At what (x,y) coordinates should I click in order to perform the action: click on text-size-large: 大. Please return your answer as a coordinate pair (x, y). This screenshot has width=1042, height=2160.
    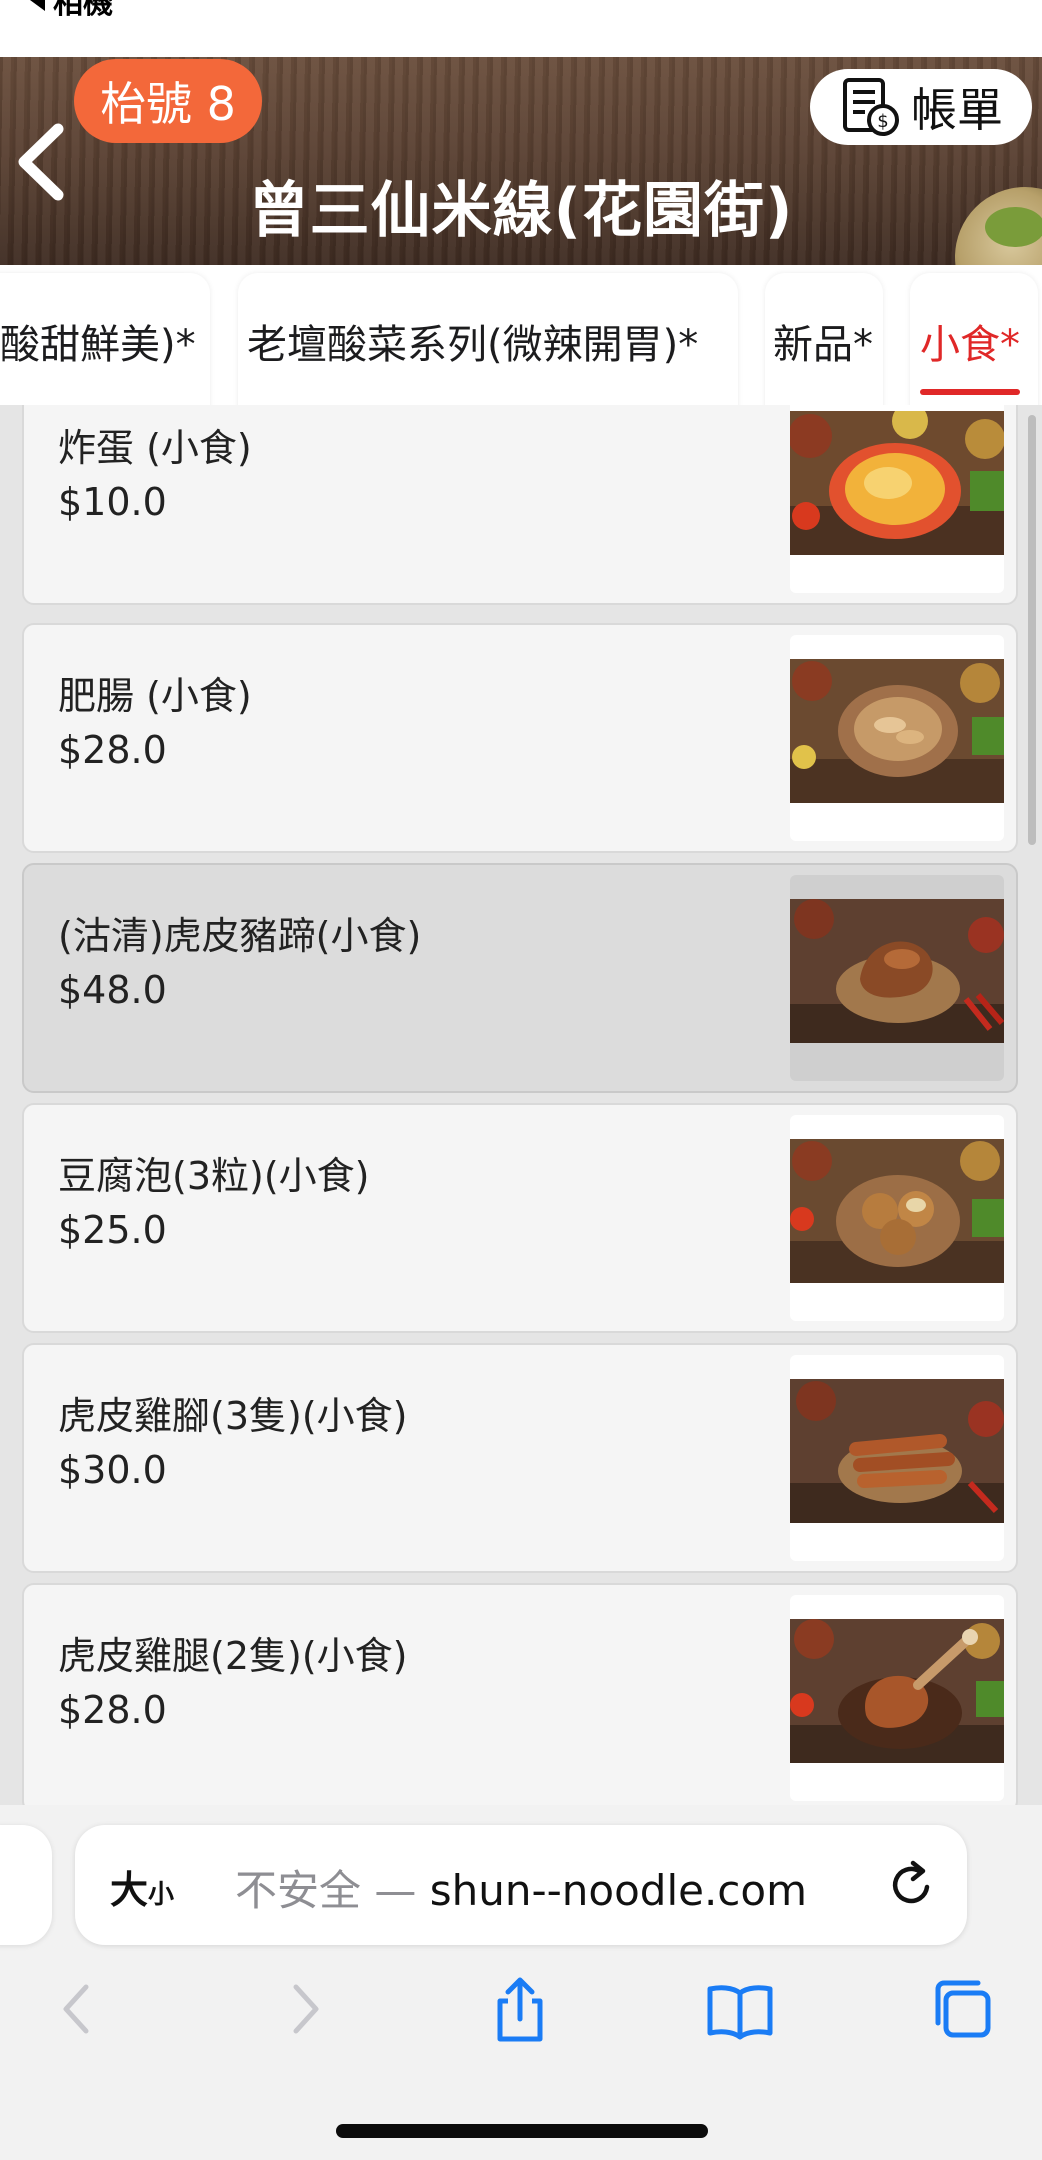
    Looking at the image, I should click on (129, 1890).